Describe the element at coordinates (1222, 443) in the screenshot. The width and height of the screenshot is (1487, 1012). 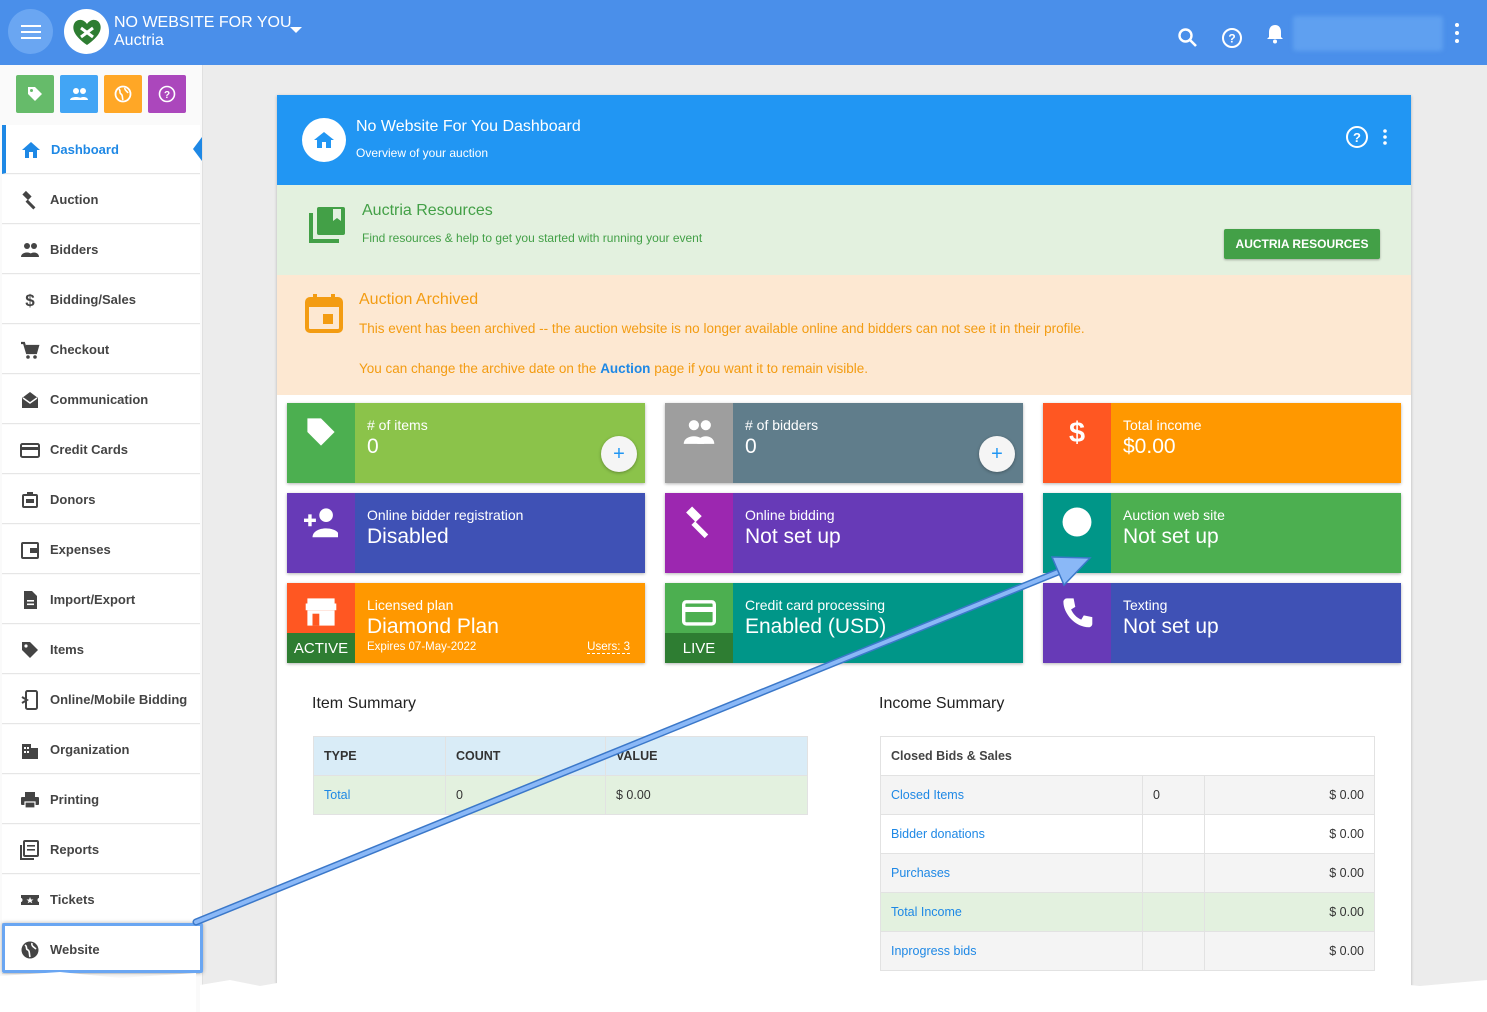
I see `tile-total-income: $ Total income $0.00` at that location.